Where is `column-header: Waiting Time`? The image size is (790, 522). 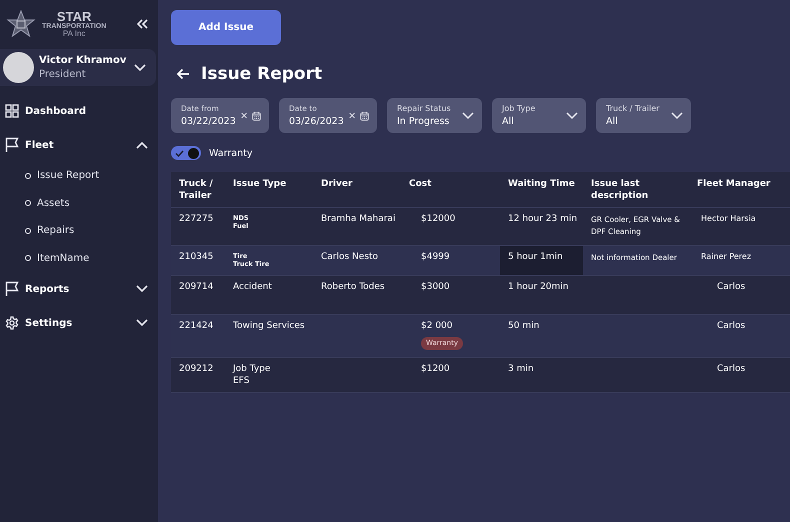
column-header: Waiting Time is located at coordinates (541, 184).